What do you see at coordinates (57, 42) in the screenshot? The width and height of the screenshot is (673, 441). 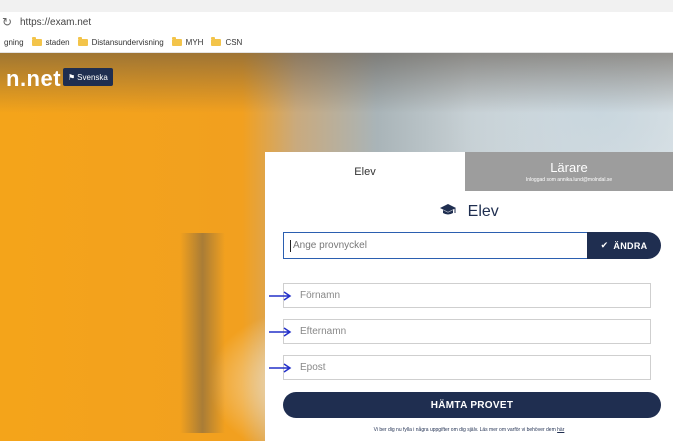 I see `bookmark-label: staden` at bounding box center [57, 42].